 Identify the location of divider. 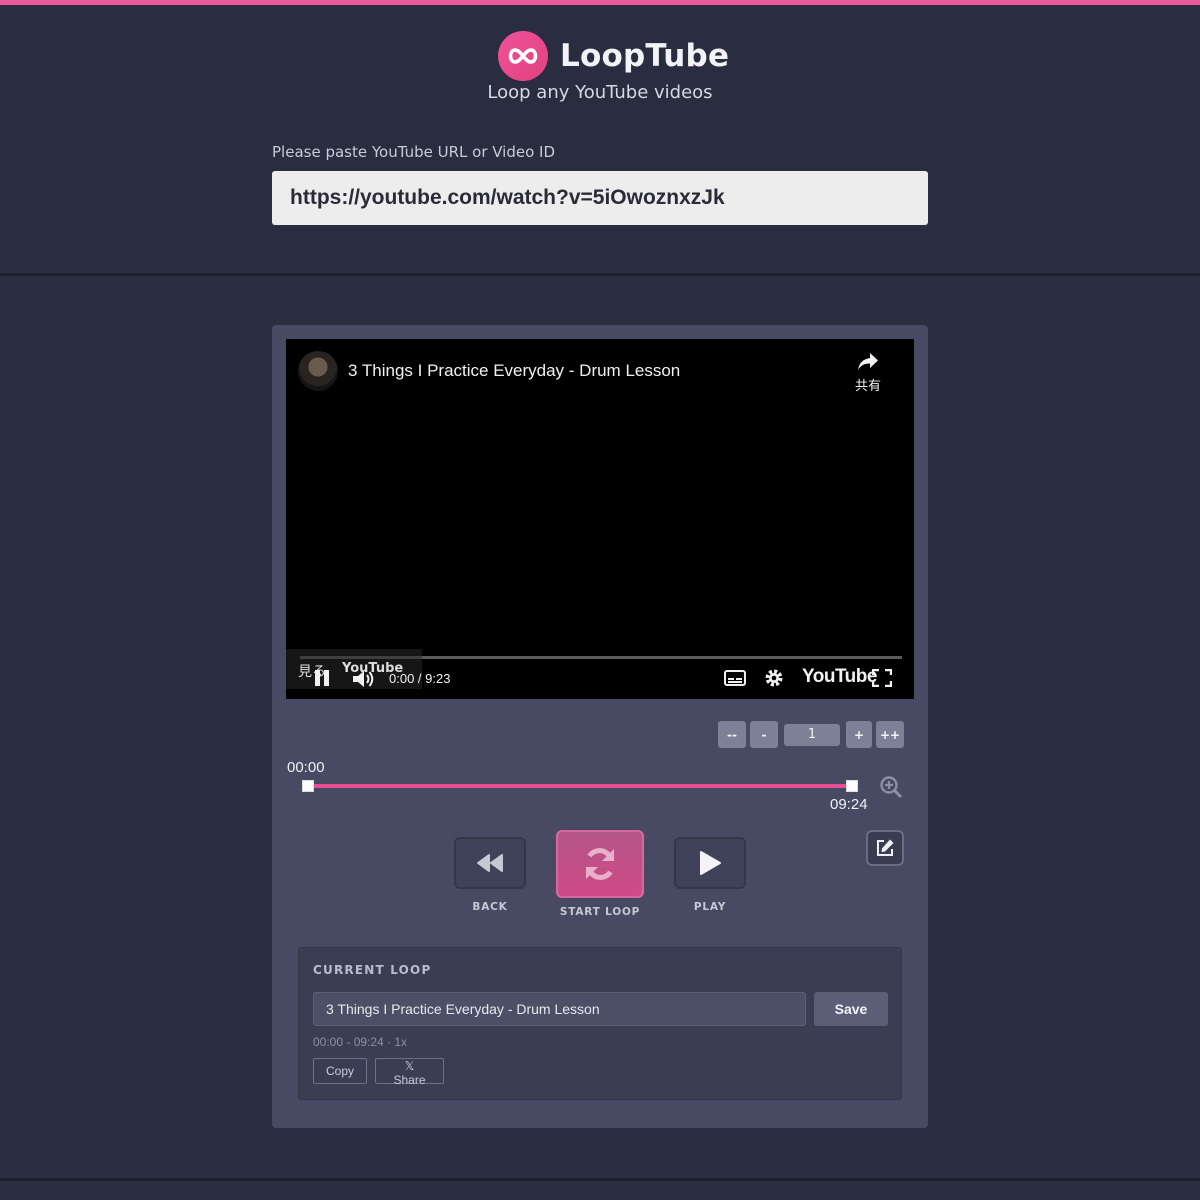
(600, 274).